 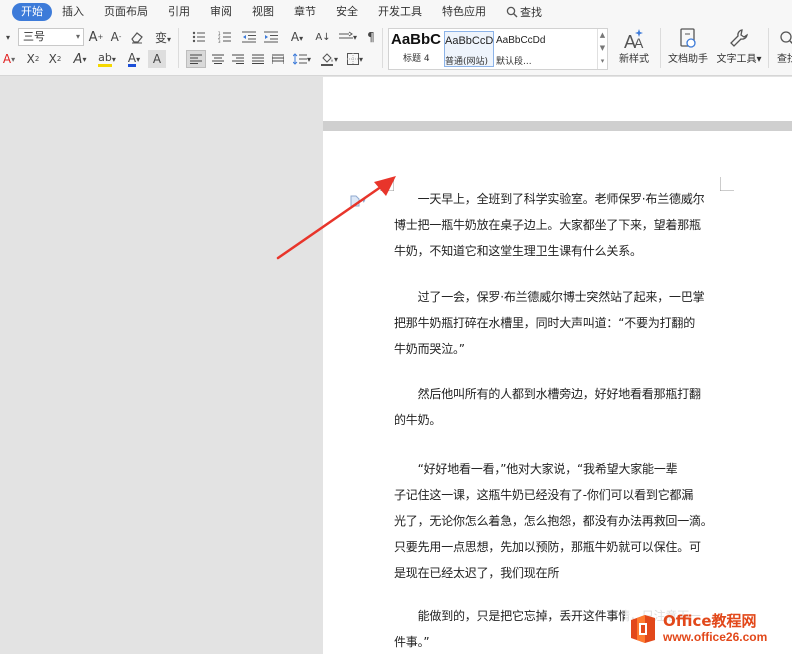 What do you see at coordinates (116, 37) in the screenshot?
I see `shrink-font-button: A-` at bounding box center [116, 37].